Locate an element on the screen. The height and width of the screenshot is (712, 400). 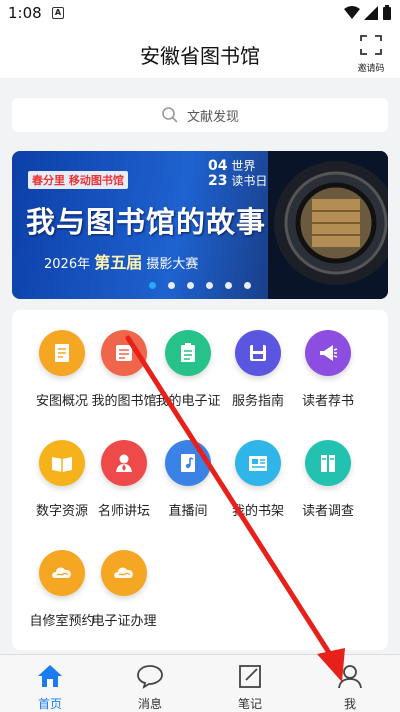
book-open-icon is located at coordinates (62, 463).